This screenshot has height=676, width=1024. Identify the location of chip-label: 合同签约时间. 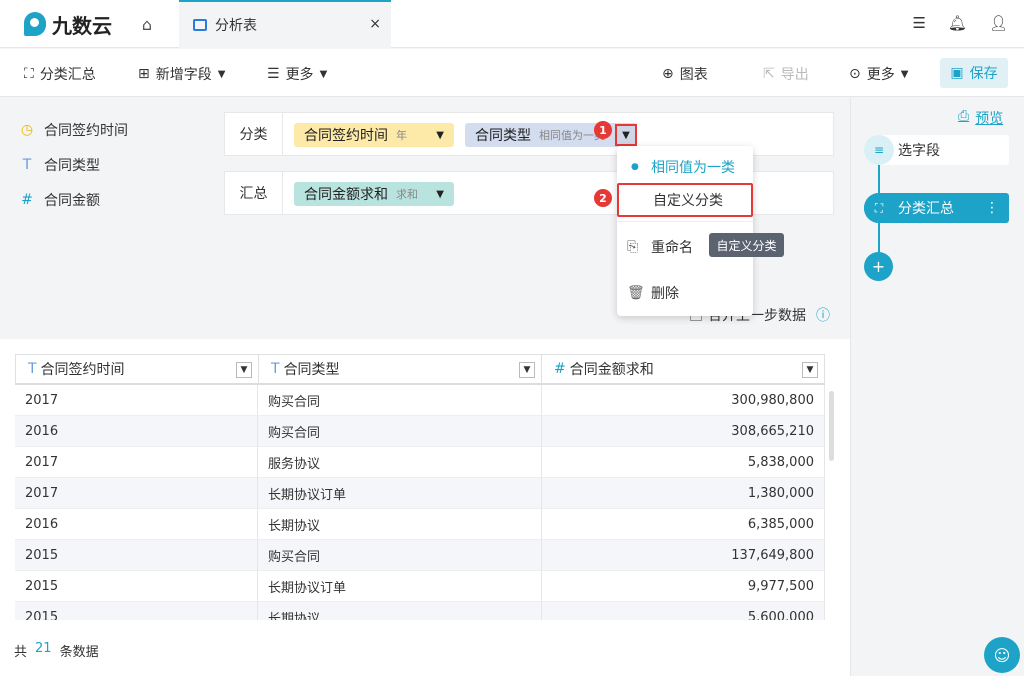
(346, 136).